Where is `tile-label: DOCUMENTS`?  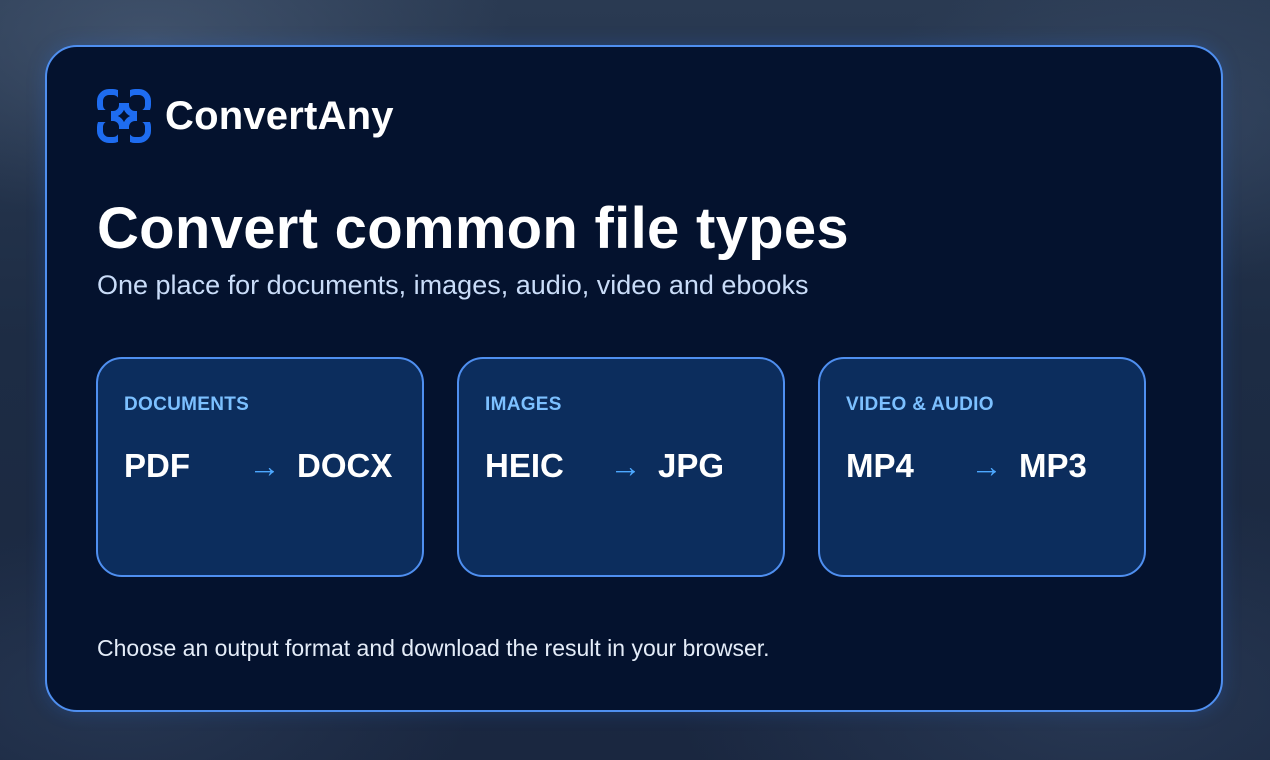
tile-label: DOCUMENTS is located at coordinates (187, 404).